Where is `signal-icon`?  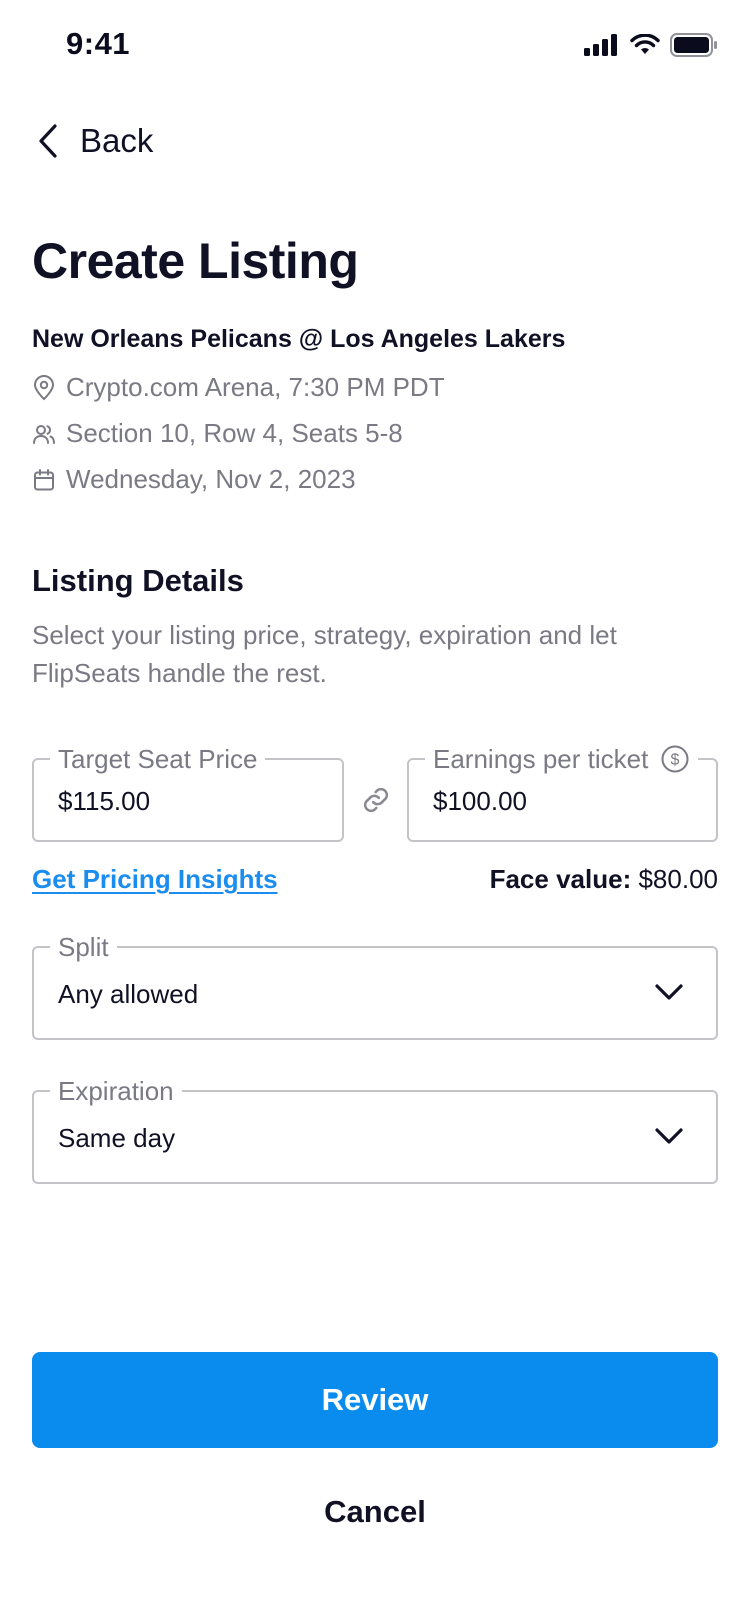
signal-icon is located at coordinates (600, 45).